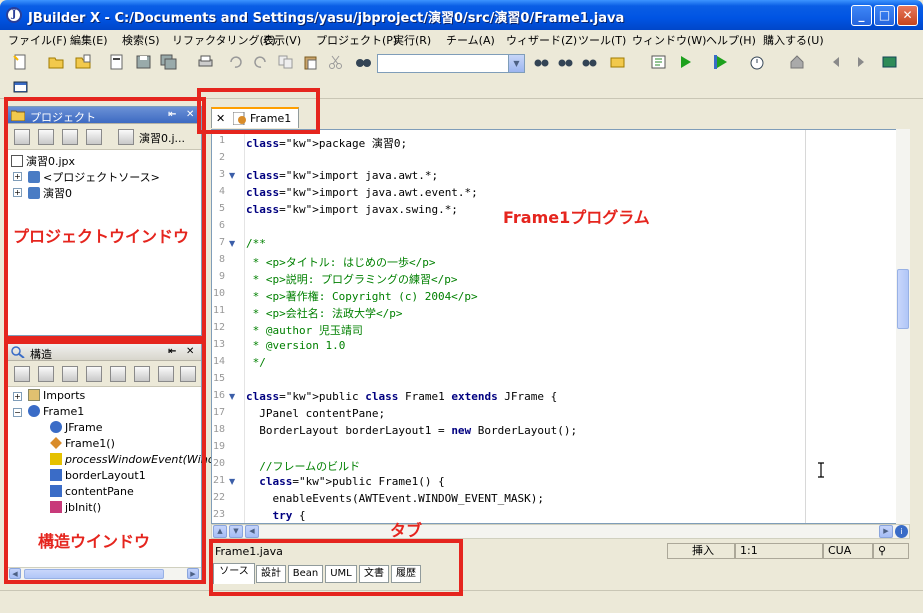 The image size is (923, 613). What do you see at coordinates (884, 15) in the screenshot?
I see `maximize-button: □` at bounding box center [884, 15].